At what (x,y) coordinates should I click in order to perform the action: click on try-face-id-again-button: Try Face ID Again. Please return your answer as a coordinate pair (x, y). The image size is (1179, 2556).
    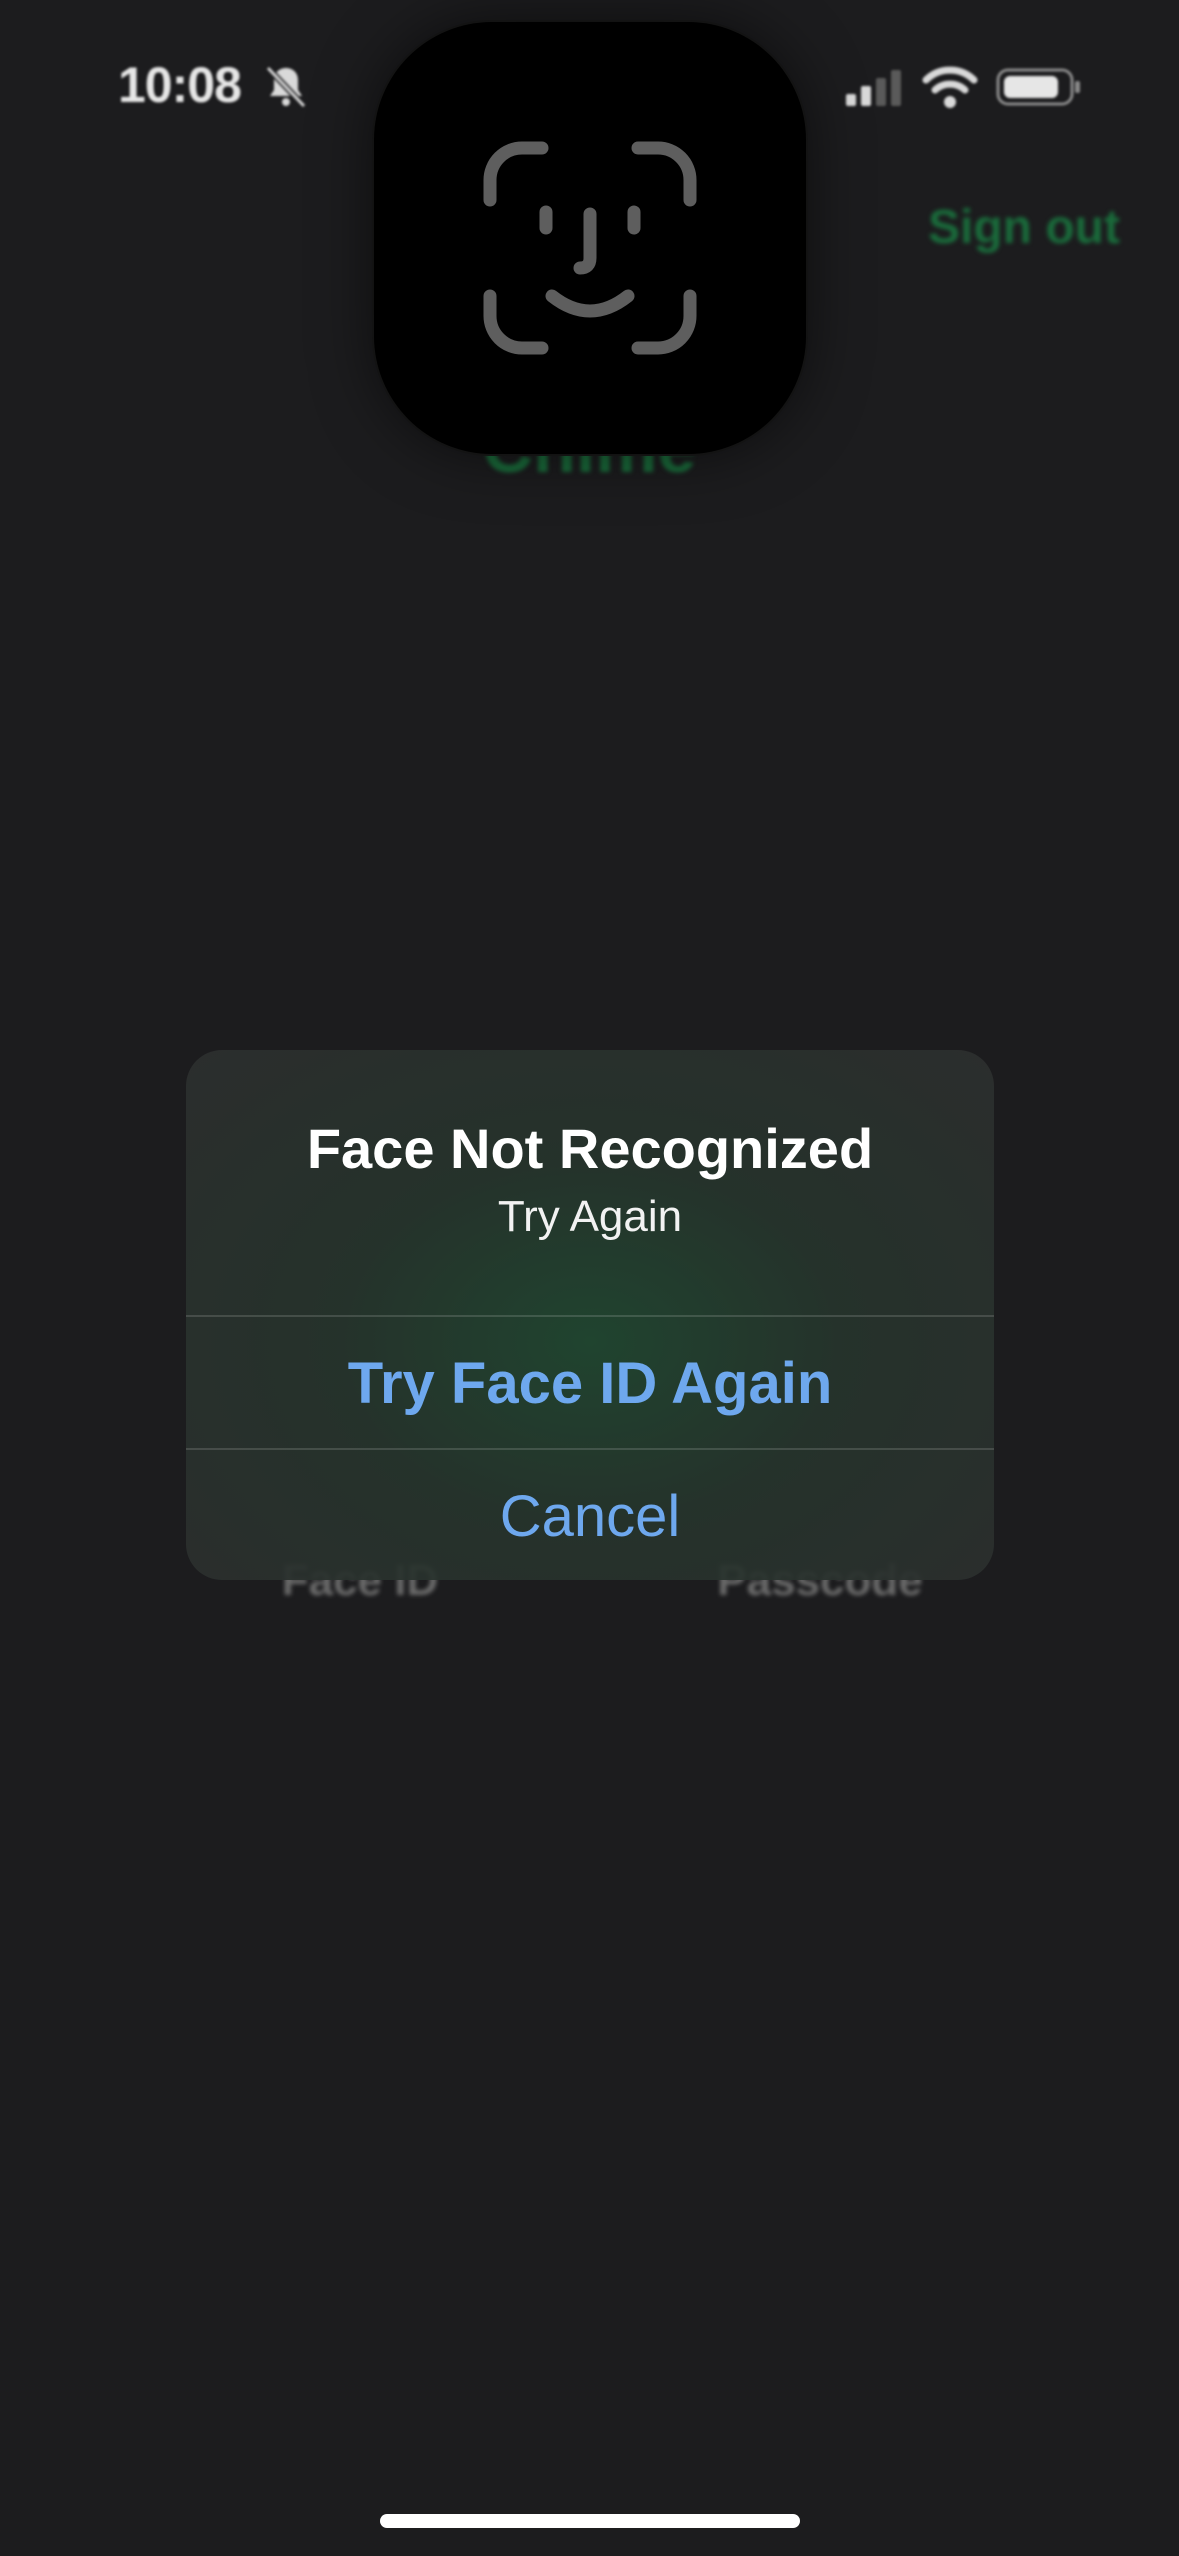
    Looking at the image, I should click on (590, 1383).